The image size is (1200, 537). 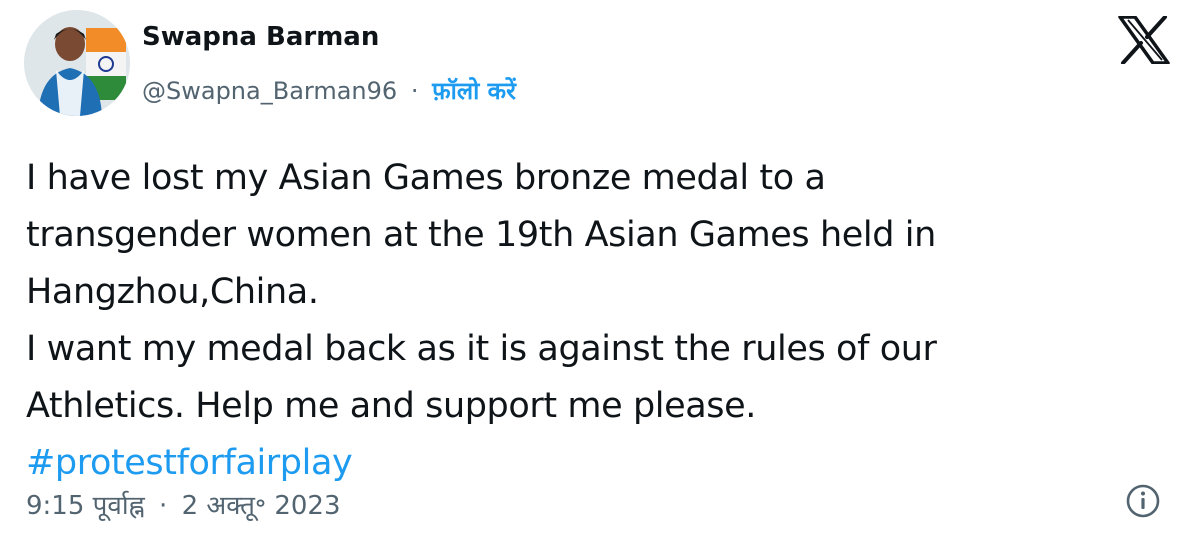 What do you see at coordinates (85, 506) in the screenshot?
I see `tweet-time: 9:15 पूर्वाह्न` at bounding box center [85, 506].